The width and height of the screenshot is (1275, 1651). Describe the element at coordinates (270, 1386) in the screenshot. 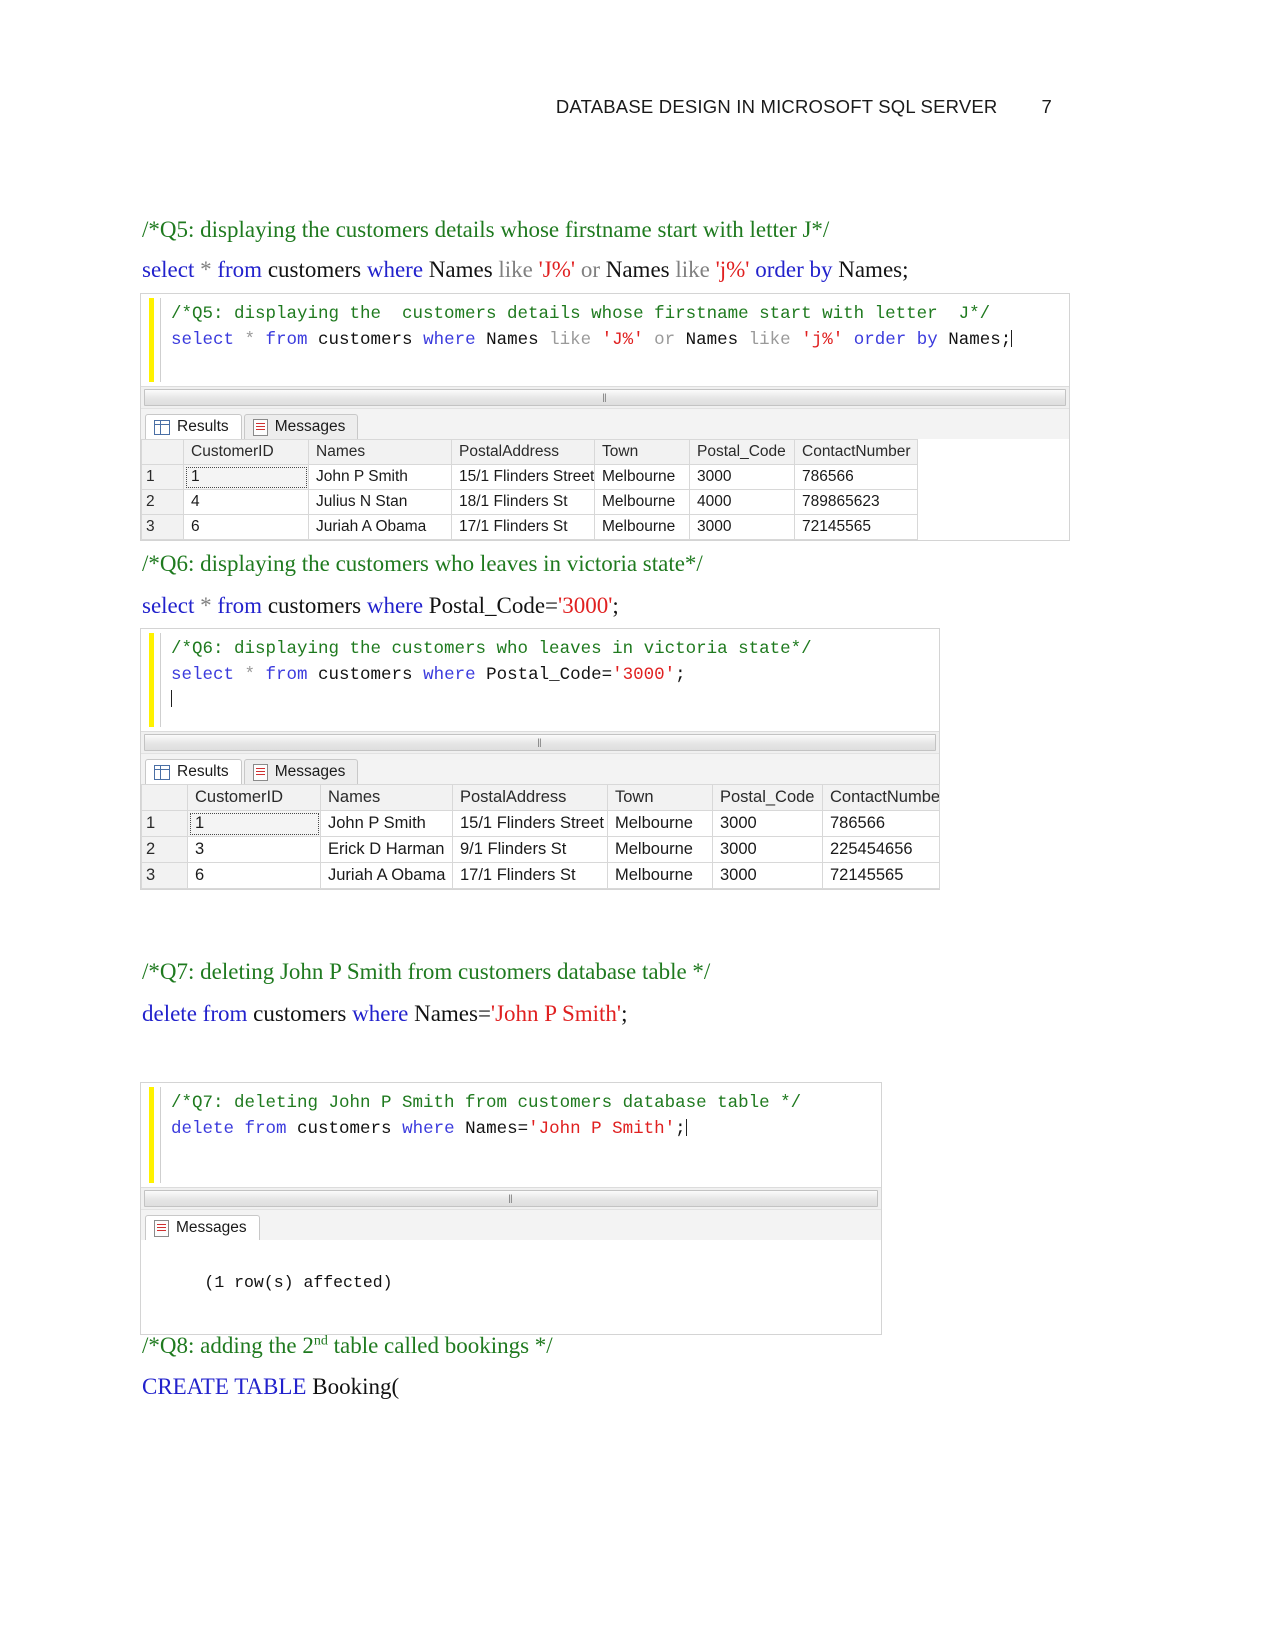

I see `q8-sql-line: CREATE TABLE Booking(` at that location.